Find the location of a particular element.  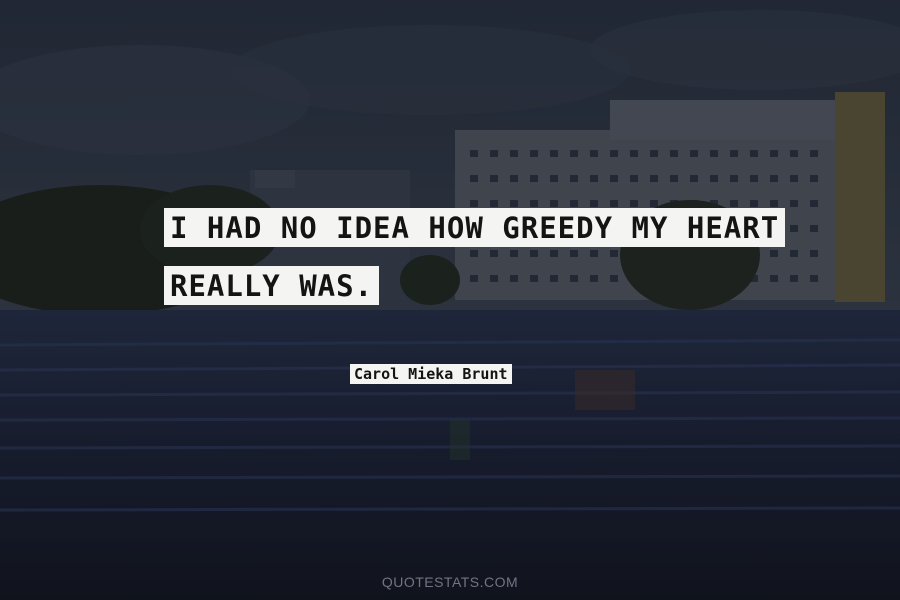

site-watermark: QUOTESTATS.COM is located at coordinates (450, 582).